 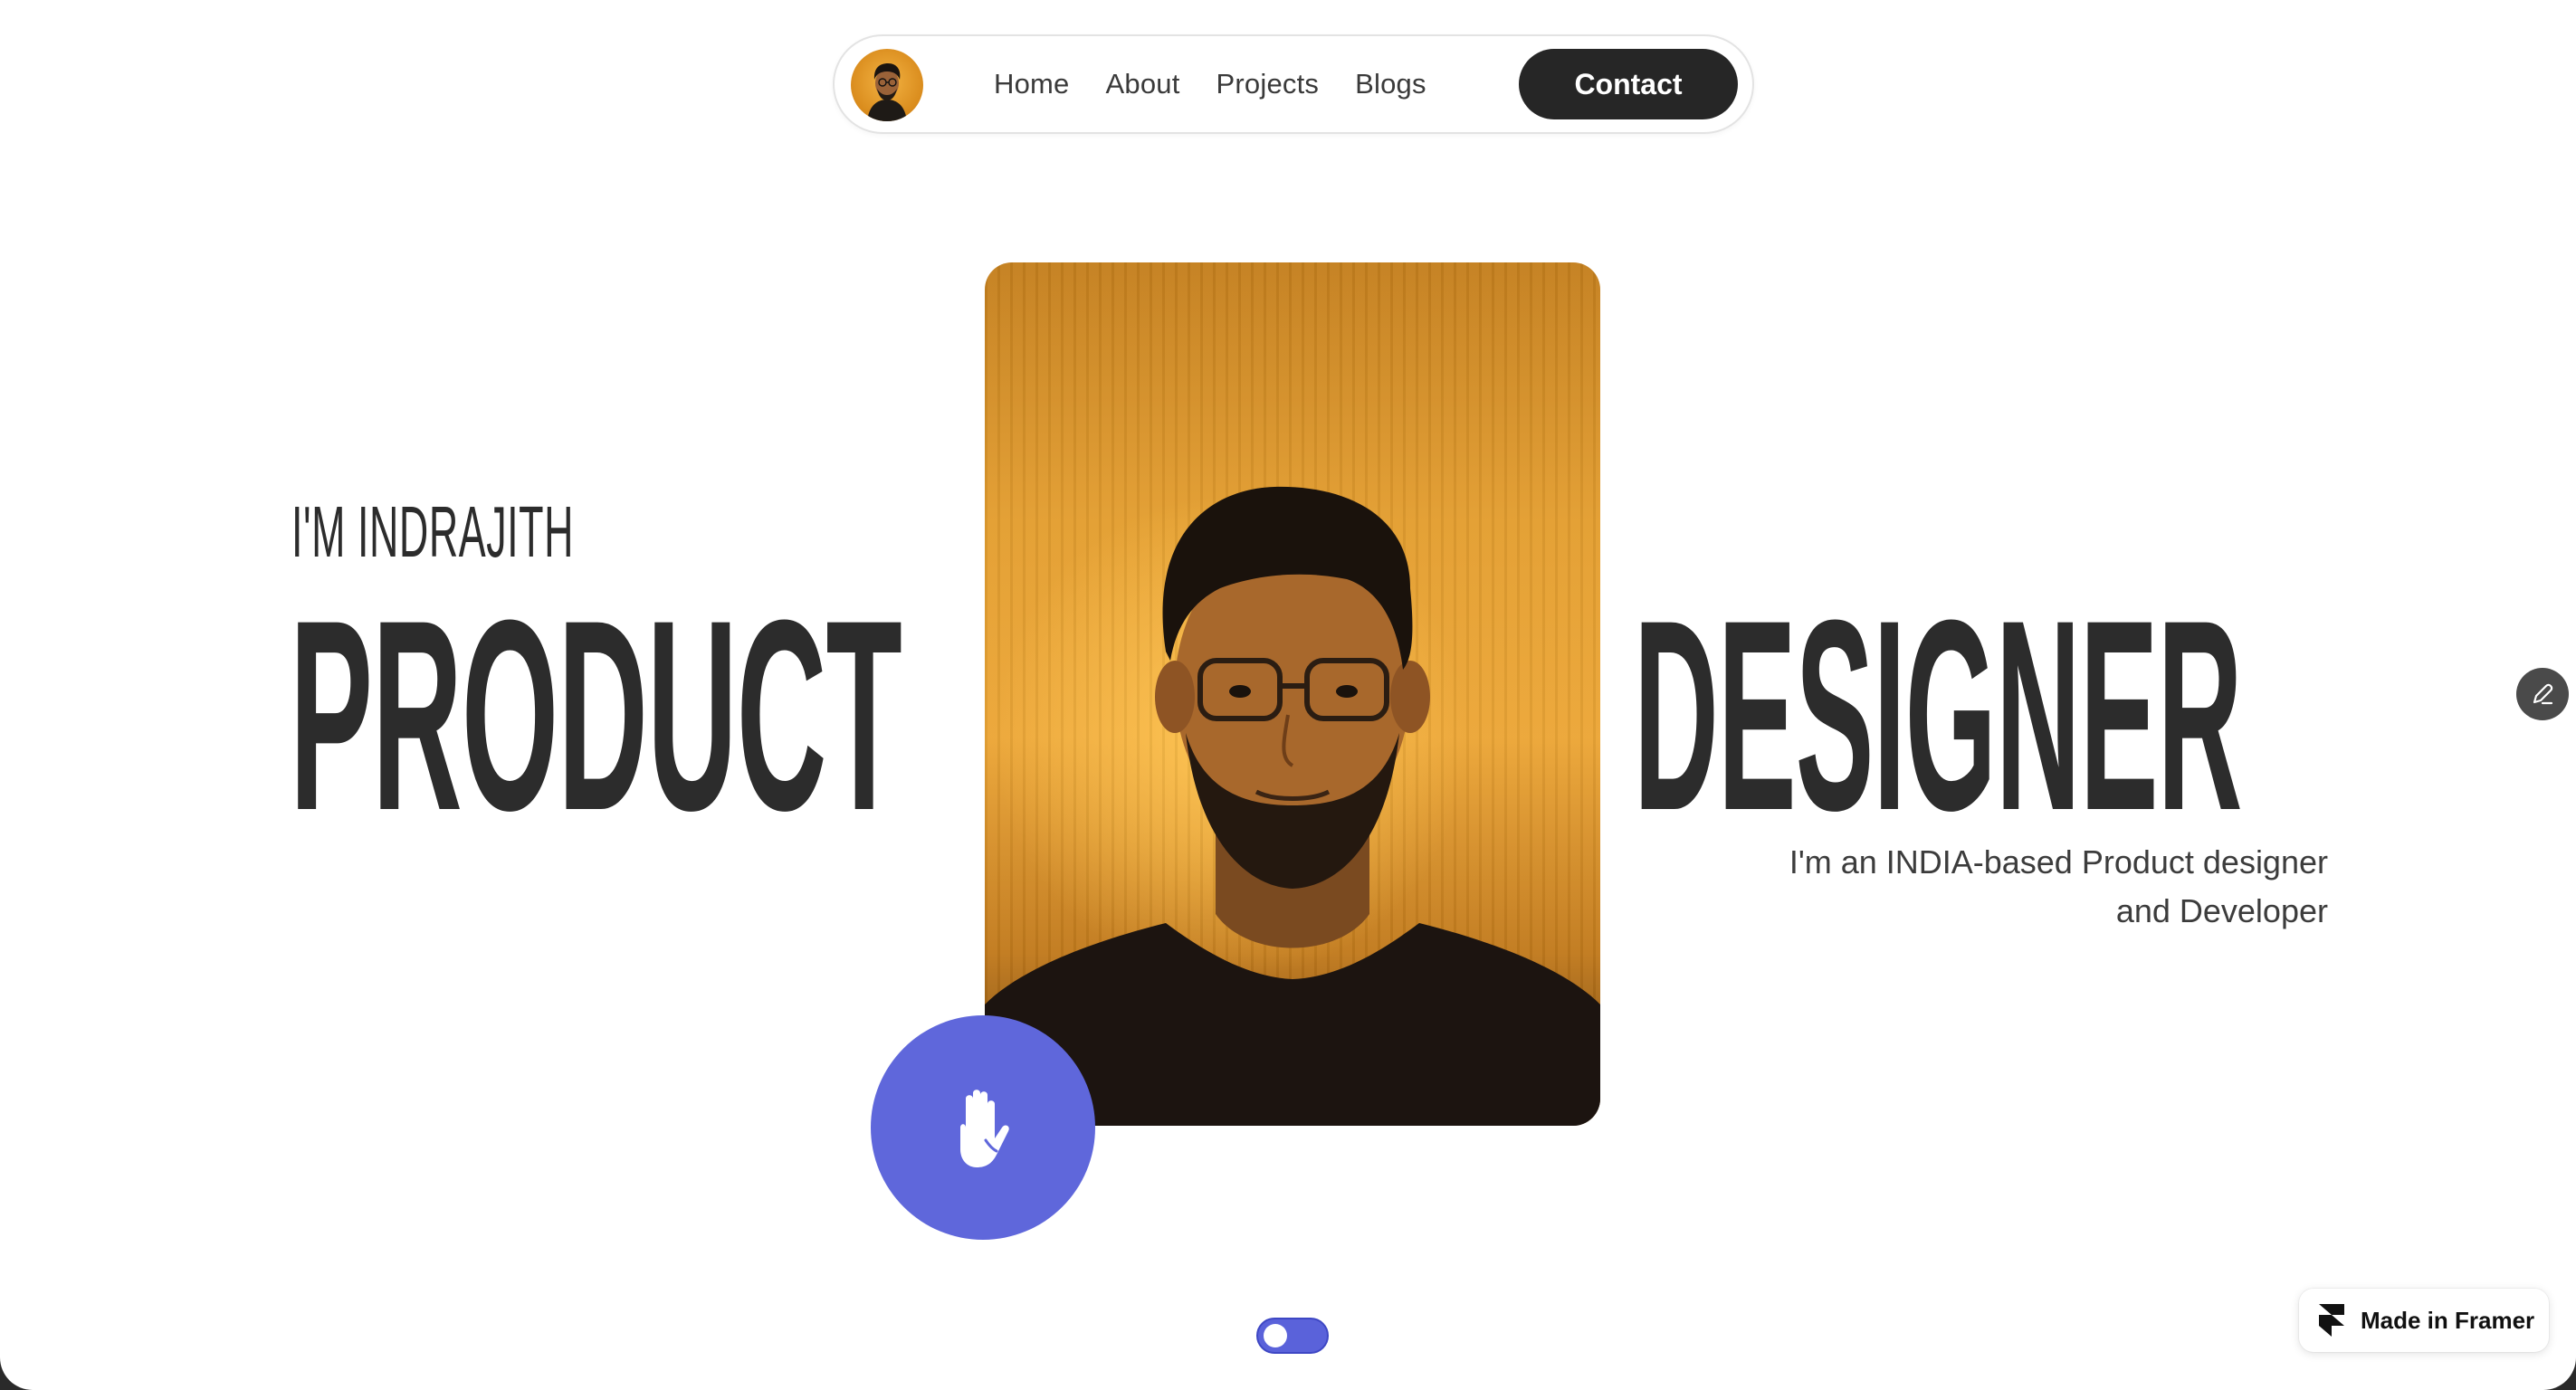 What do you see at coordinates (596, 715) in the screenshot?
I see `hero-title-left: PRODUCT` at bounding box center [596, 715].